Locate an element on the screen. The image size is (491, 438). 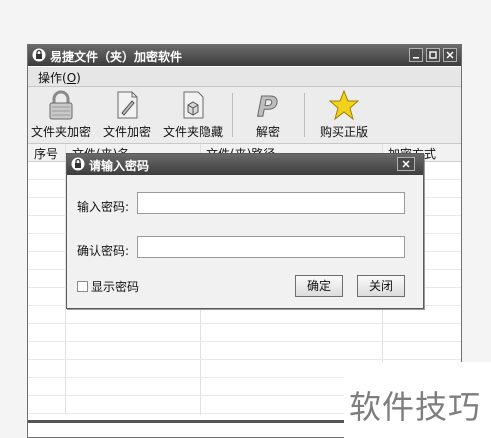
document-box-icon is located at coordinates (193, 105).